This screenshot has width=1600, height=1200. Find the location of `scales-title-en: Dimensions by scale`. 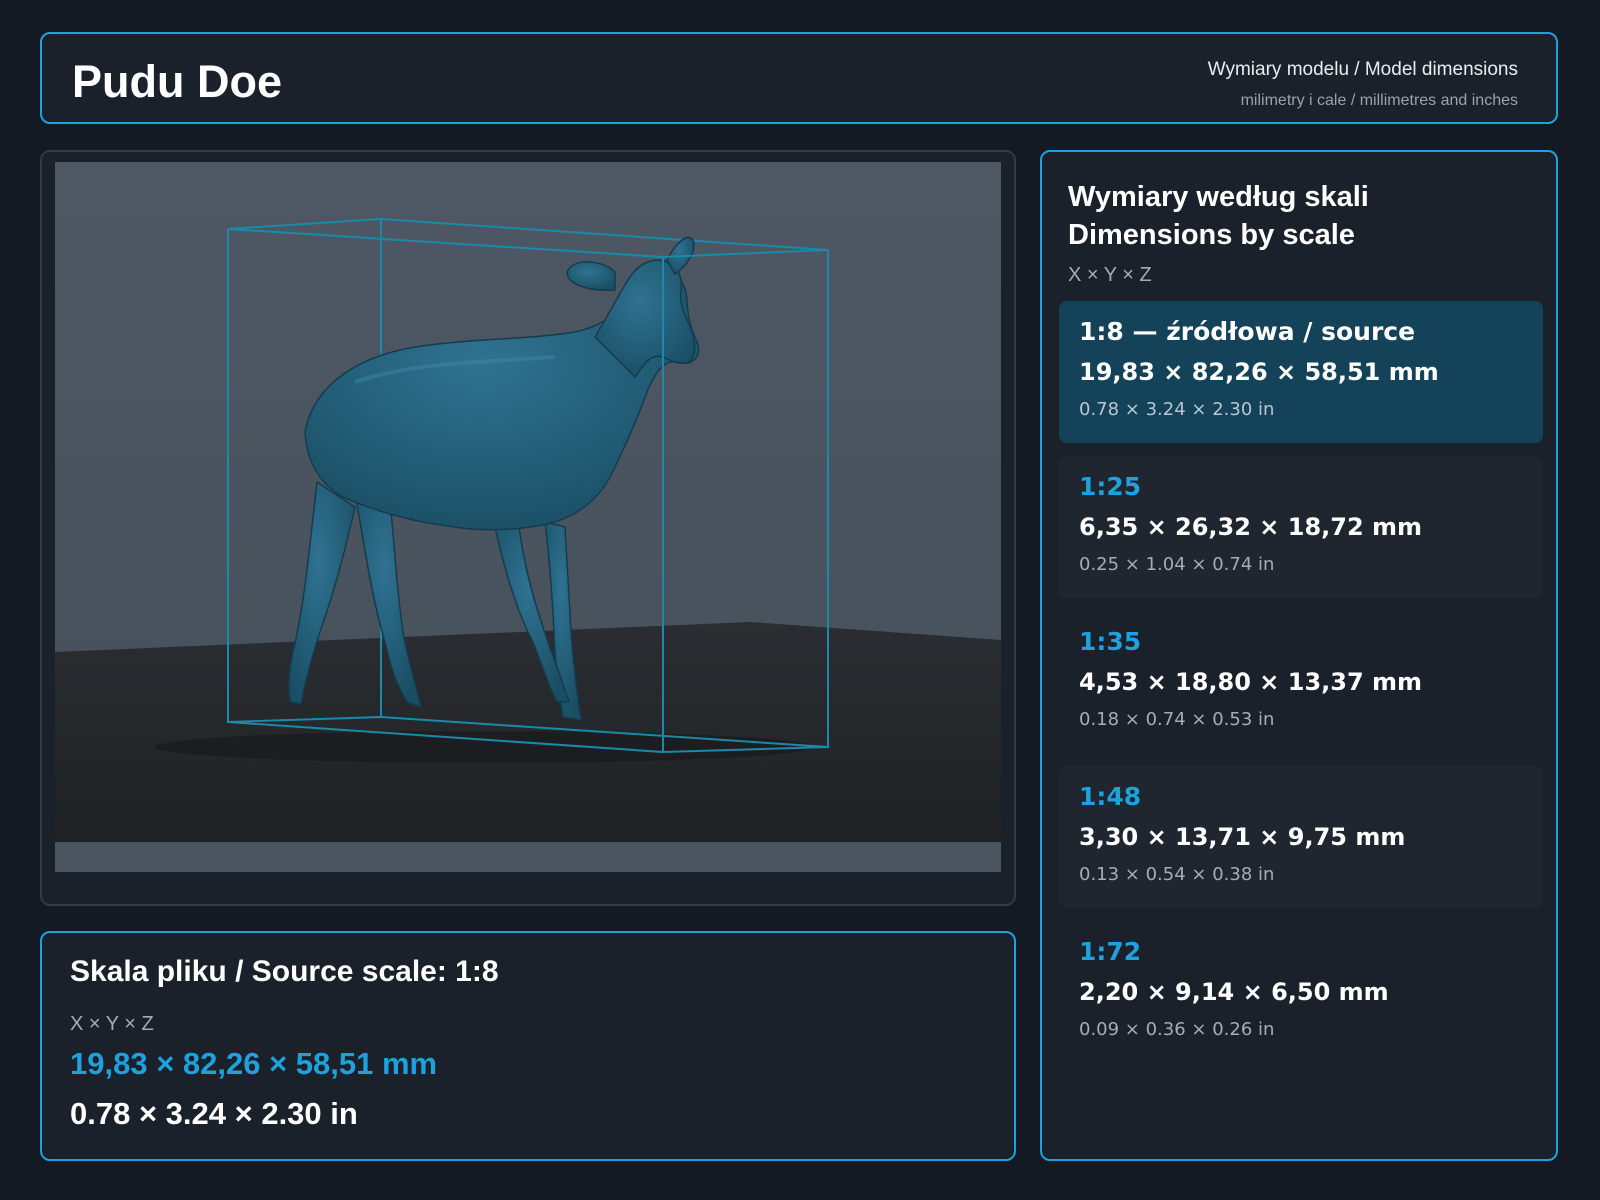

scales-title-en: Dimensions by scale is located at coordinates (1211, 235).